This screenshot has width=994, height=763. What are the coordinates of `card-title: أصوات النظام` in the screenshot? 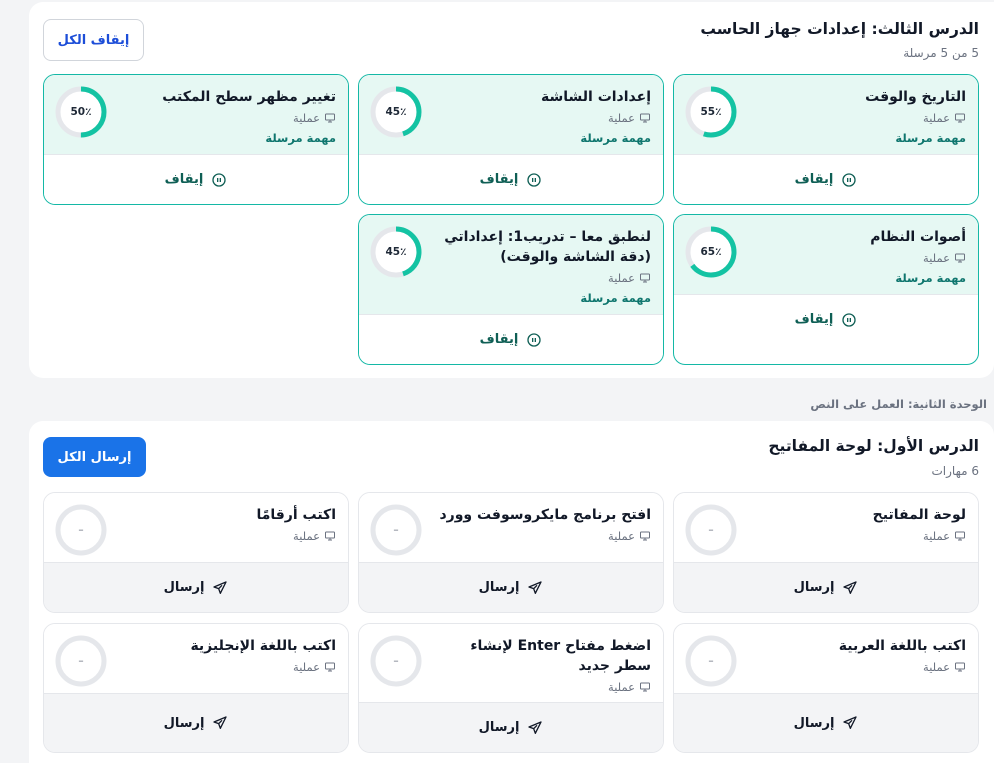 It's located at (918, 237).